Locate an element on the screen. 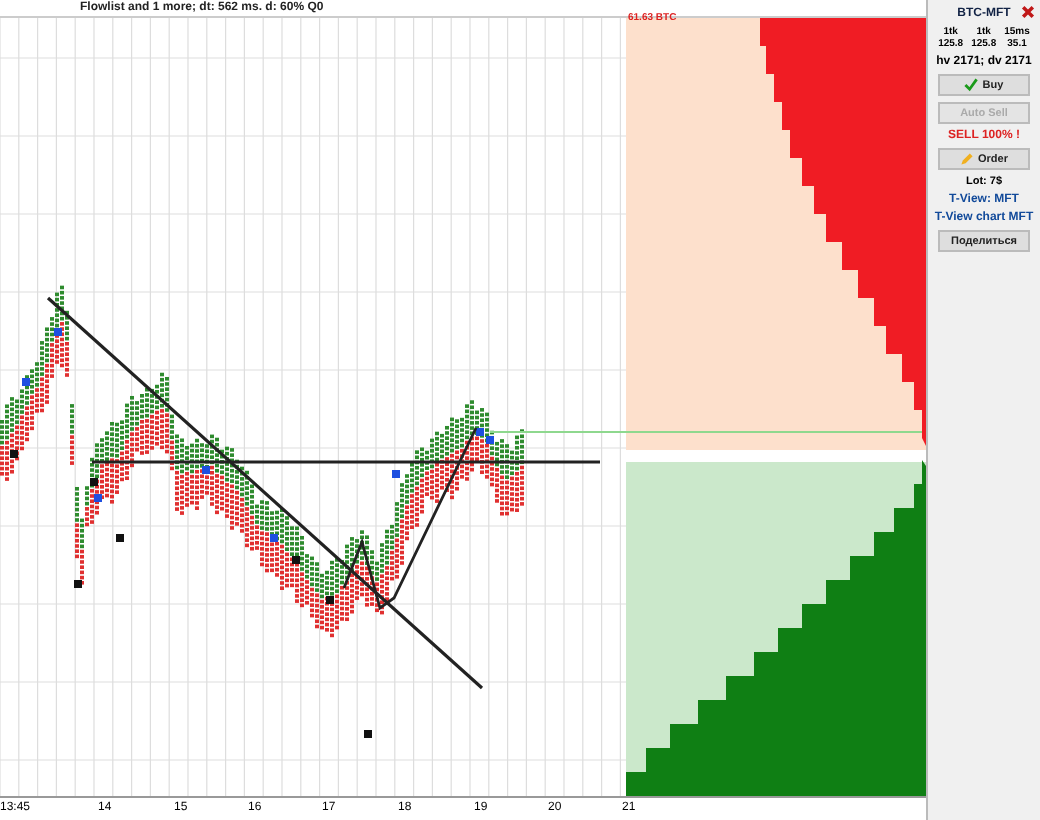  pencil-icon is located at coordinates (967, 159).